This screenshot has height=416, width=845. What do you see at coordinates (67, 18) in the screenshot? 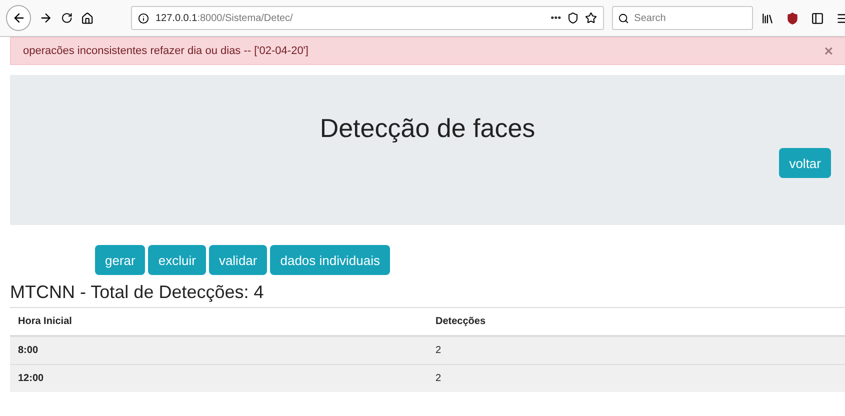
I see `reload-icon` at bounding box center [67, 18].